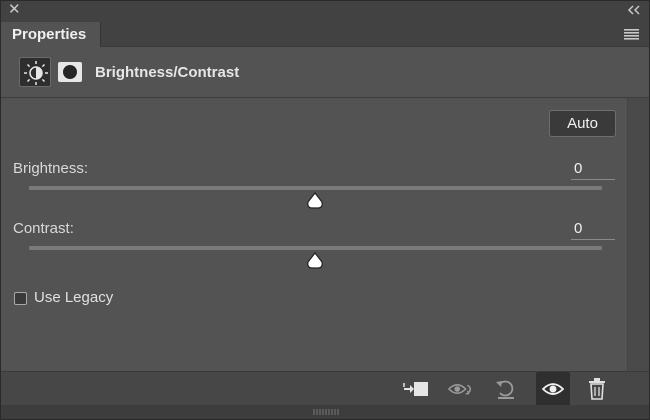 The width and height of the screenshot is (650, 420). What do you see at coordinates (325, 34) in the screenshot?
I see `tab-row: Properties` at bounding box center [325, 34].